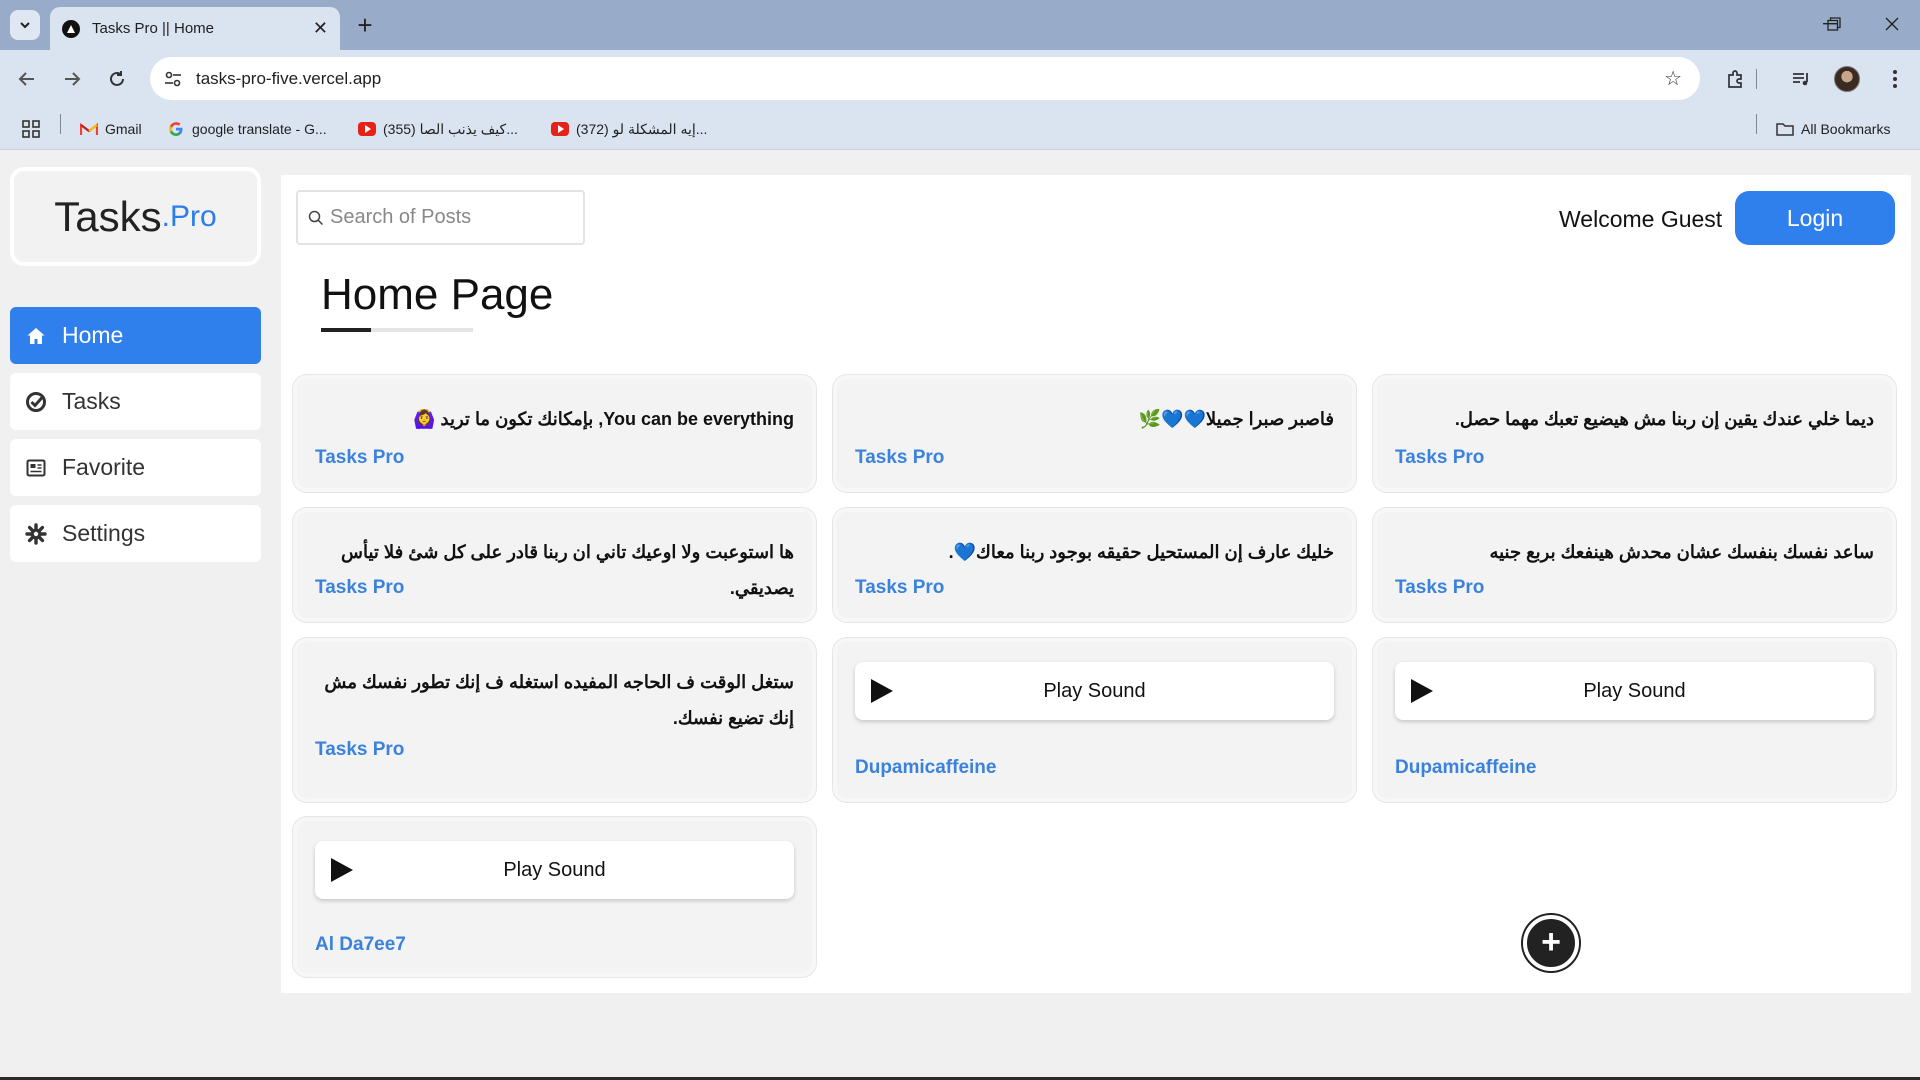 This screenshot has width=1920, height=1080. What do you see at coordinates (36, 468) in the screenshot?
I see `newspaper-icon` at bounding box center [36, 468].